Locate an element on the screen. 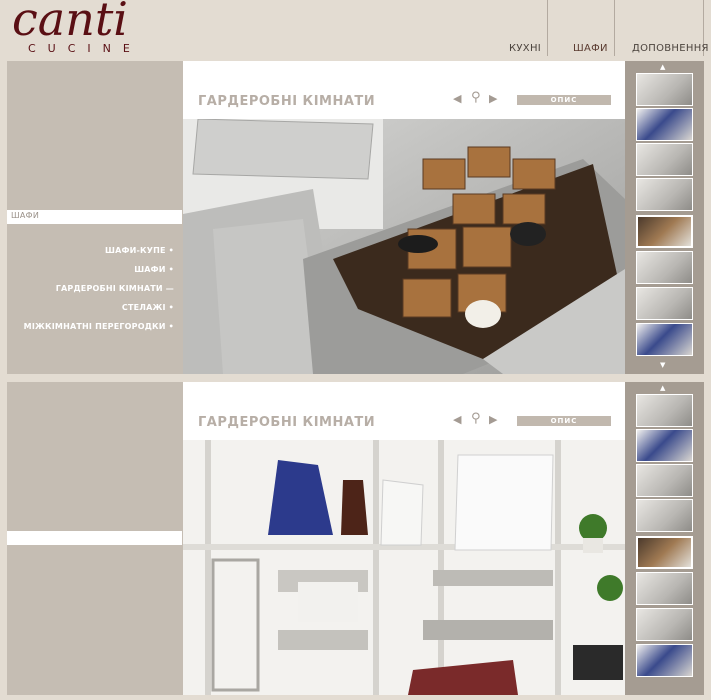 The image size is (711, 700). brand-sub: CUCINE is located at coordinates (85, 48).